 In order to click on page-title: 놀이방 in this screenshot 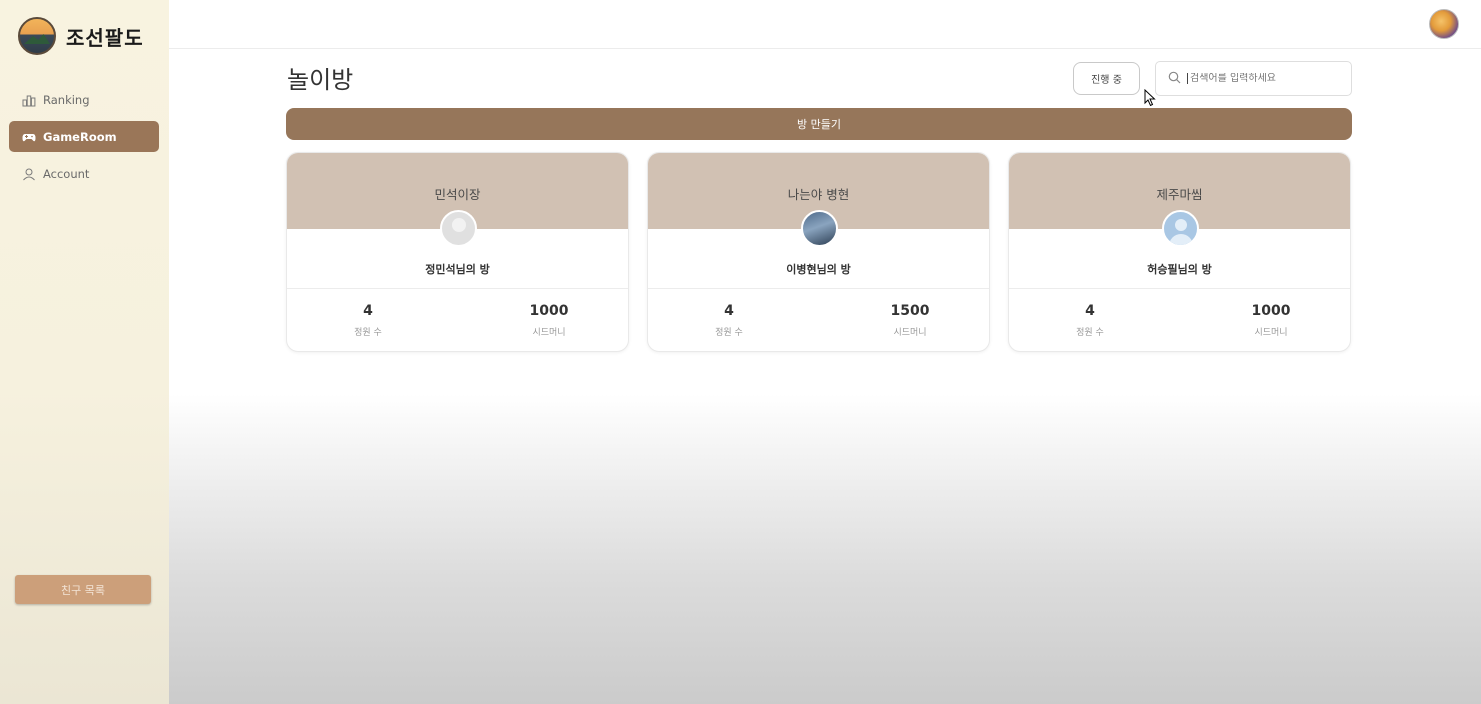, I will do `click(320, 80)`.